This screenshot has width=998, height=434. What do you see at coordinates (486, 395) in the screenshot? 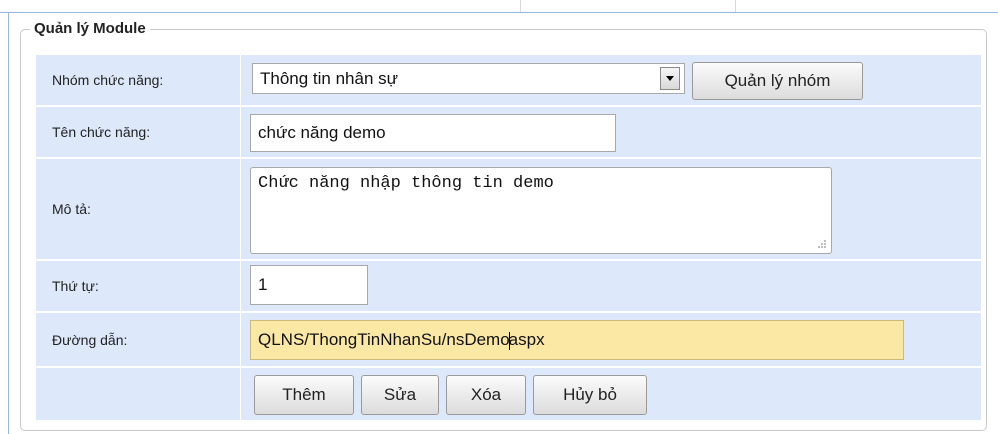
I see `delete-button: Xóa` at bounding box center [486, 395].